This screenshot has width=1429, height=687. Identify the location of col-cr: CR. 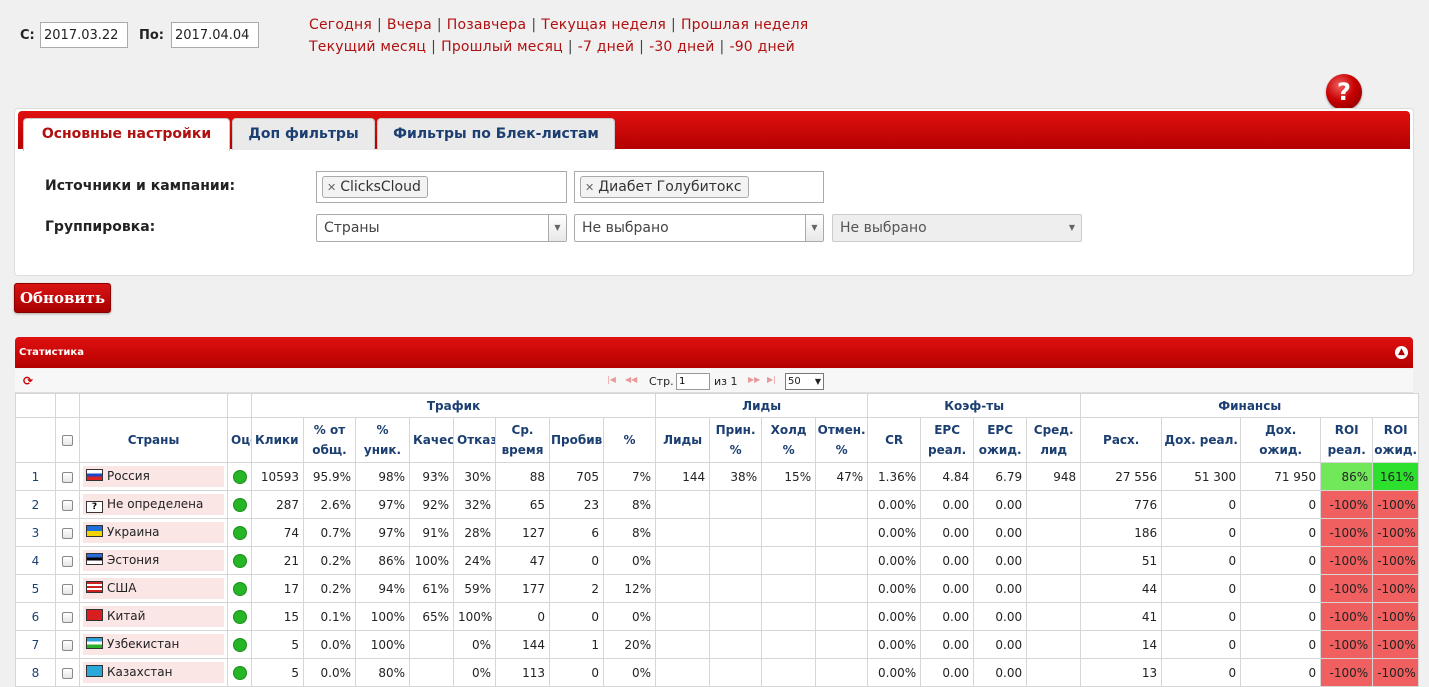
(894, 440).